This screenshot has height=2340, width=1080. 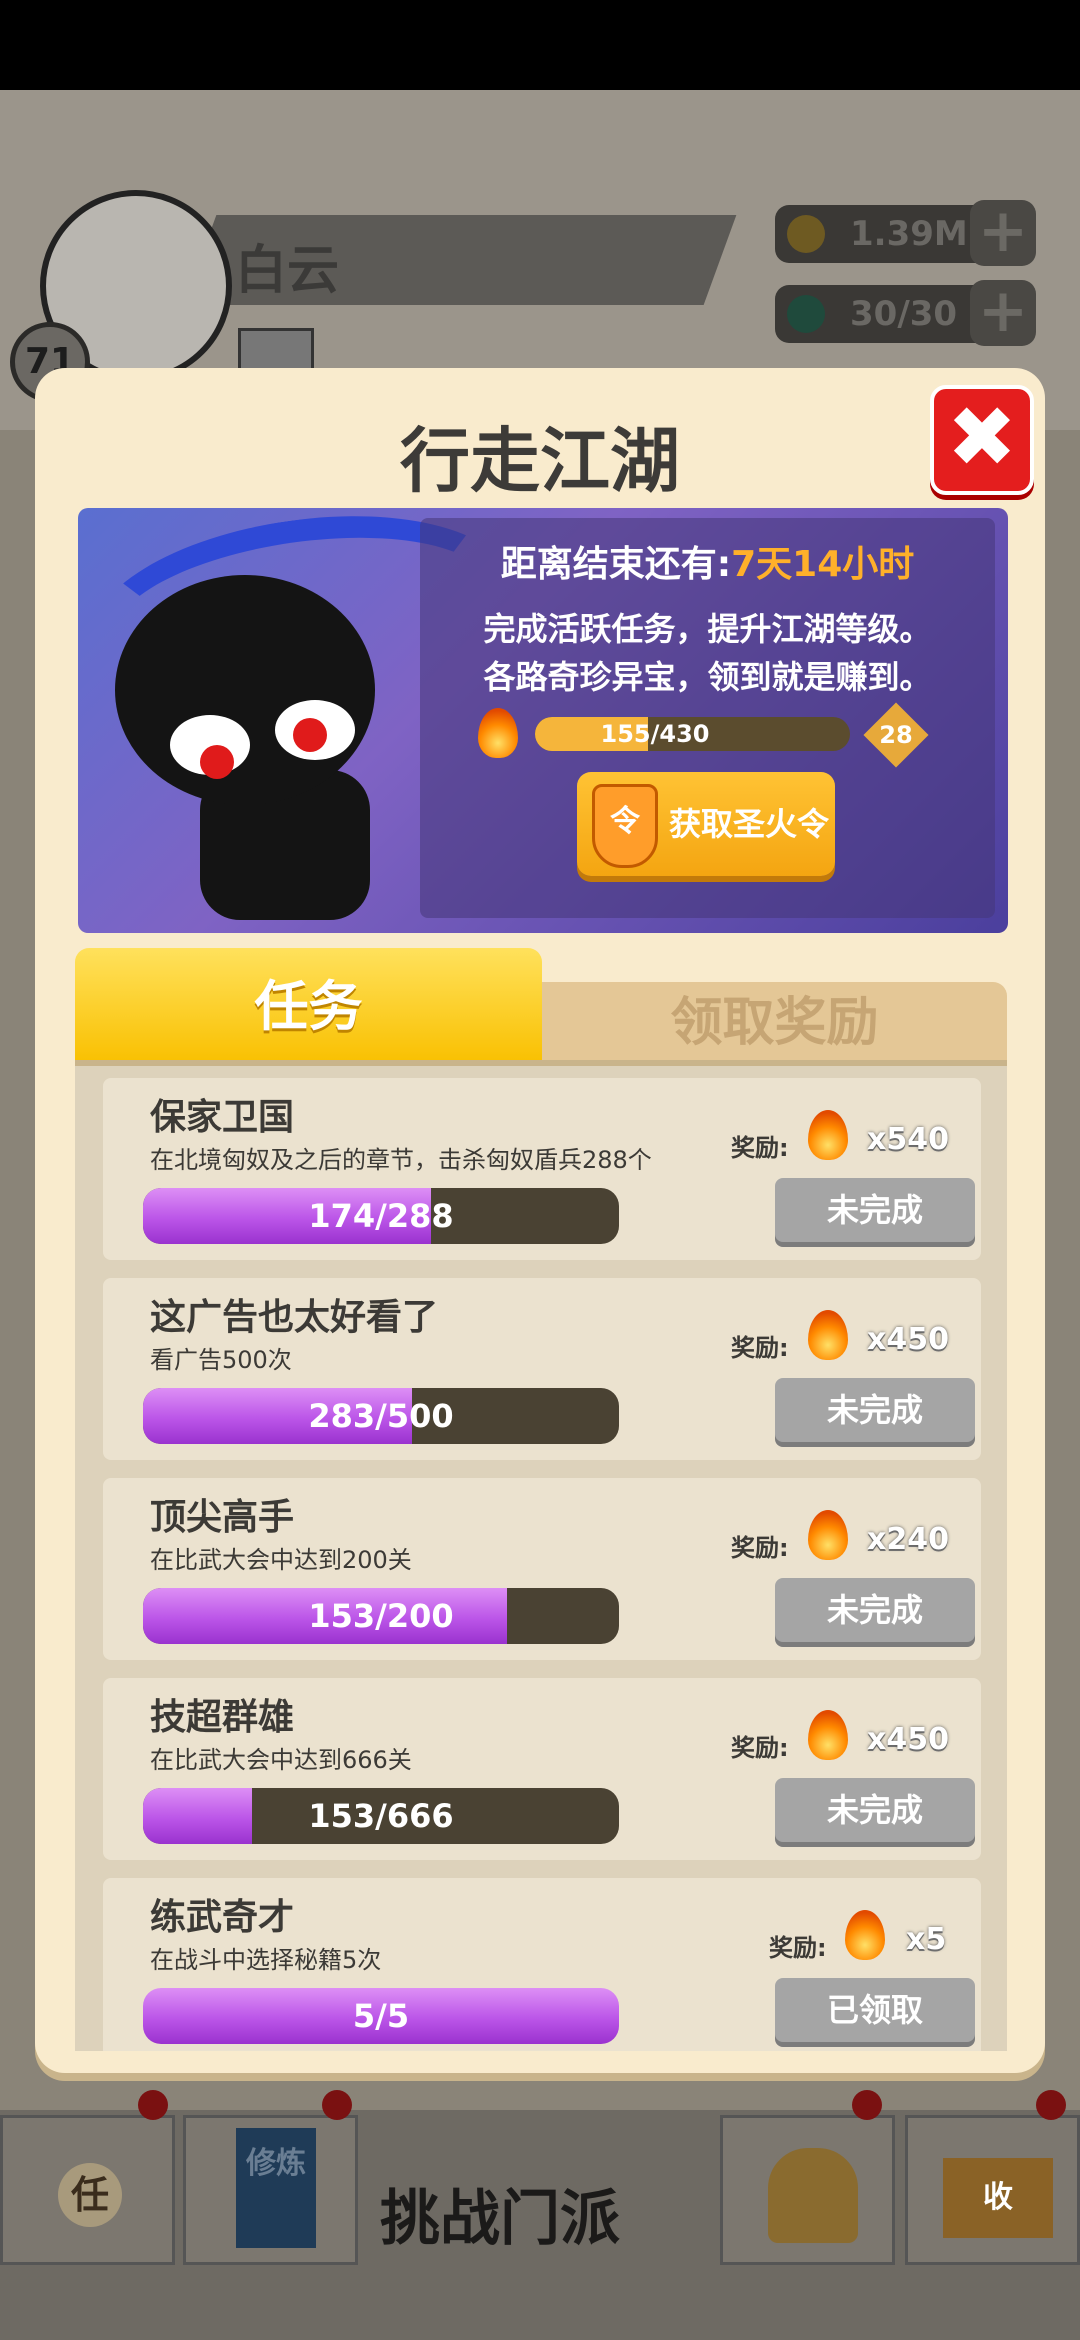 What do you see at coordinates (281, 1760) in the screenshot?
I see `task-description: 在比武大会中达到666关` at bounding box center [281, 1760].